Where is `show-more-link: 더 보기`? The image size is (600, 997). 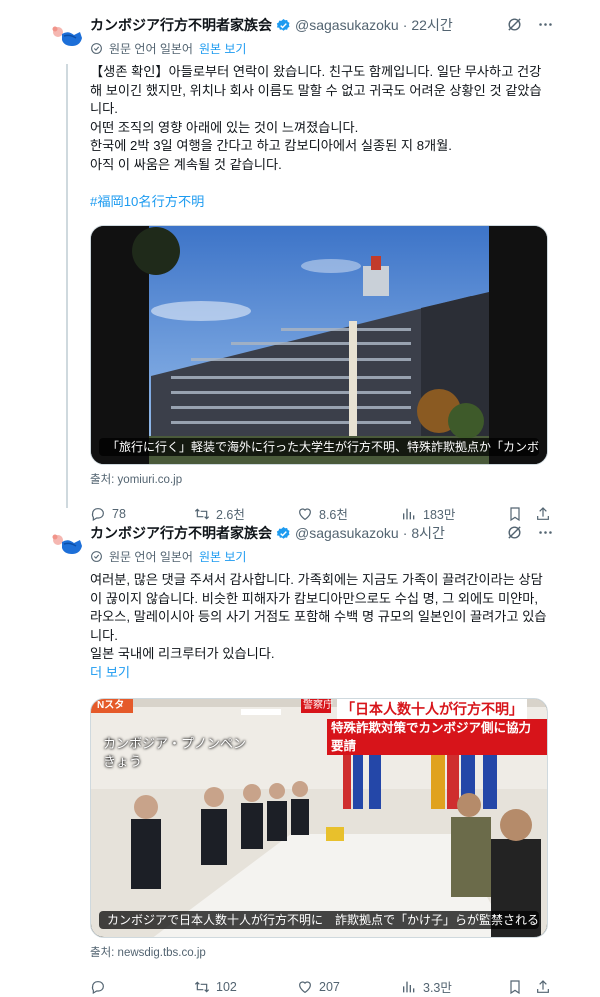 show-more-link: 더 보기 is located at coordinates (321, 673).